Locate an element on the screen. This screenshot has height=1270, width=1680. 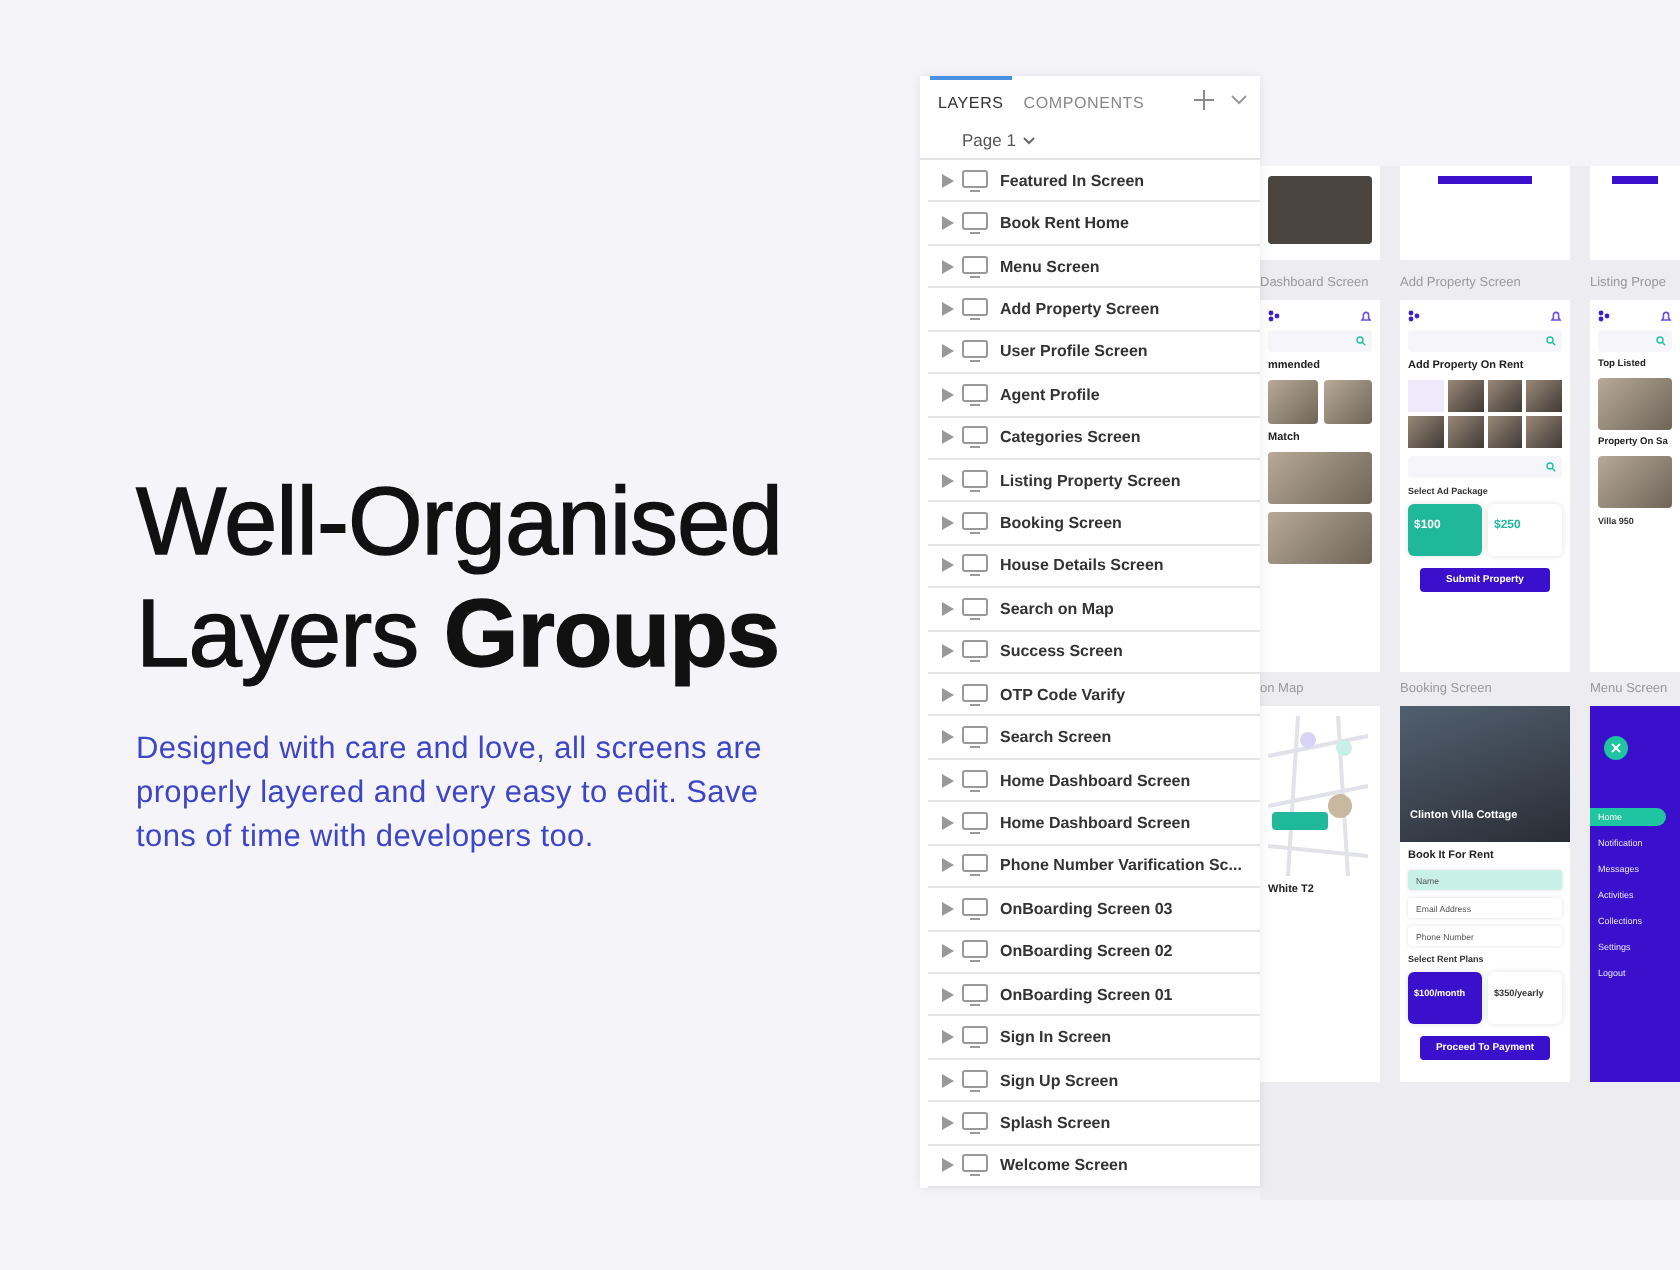
layer-item: OnBoarding Screen 01 is located at coordinates (1094, 995).